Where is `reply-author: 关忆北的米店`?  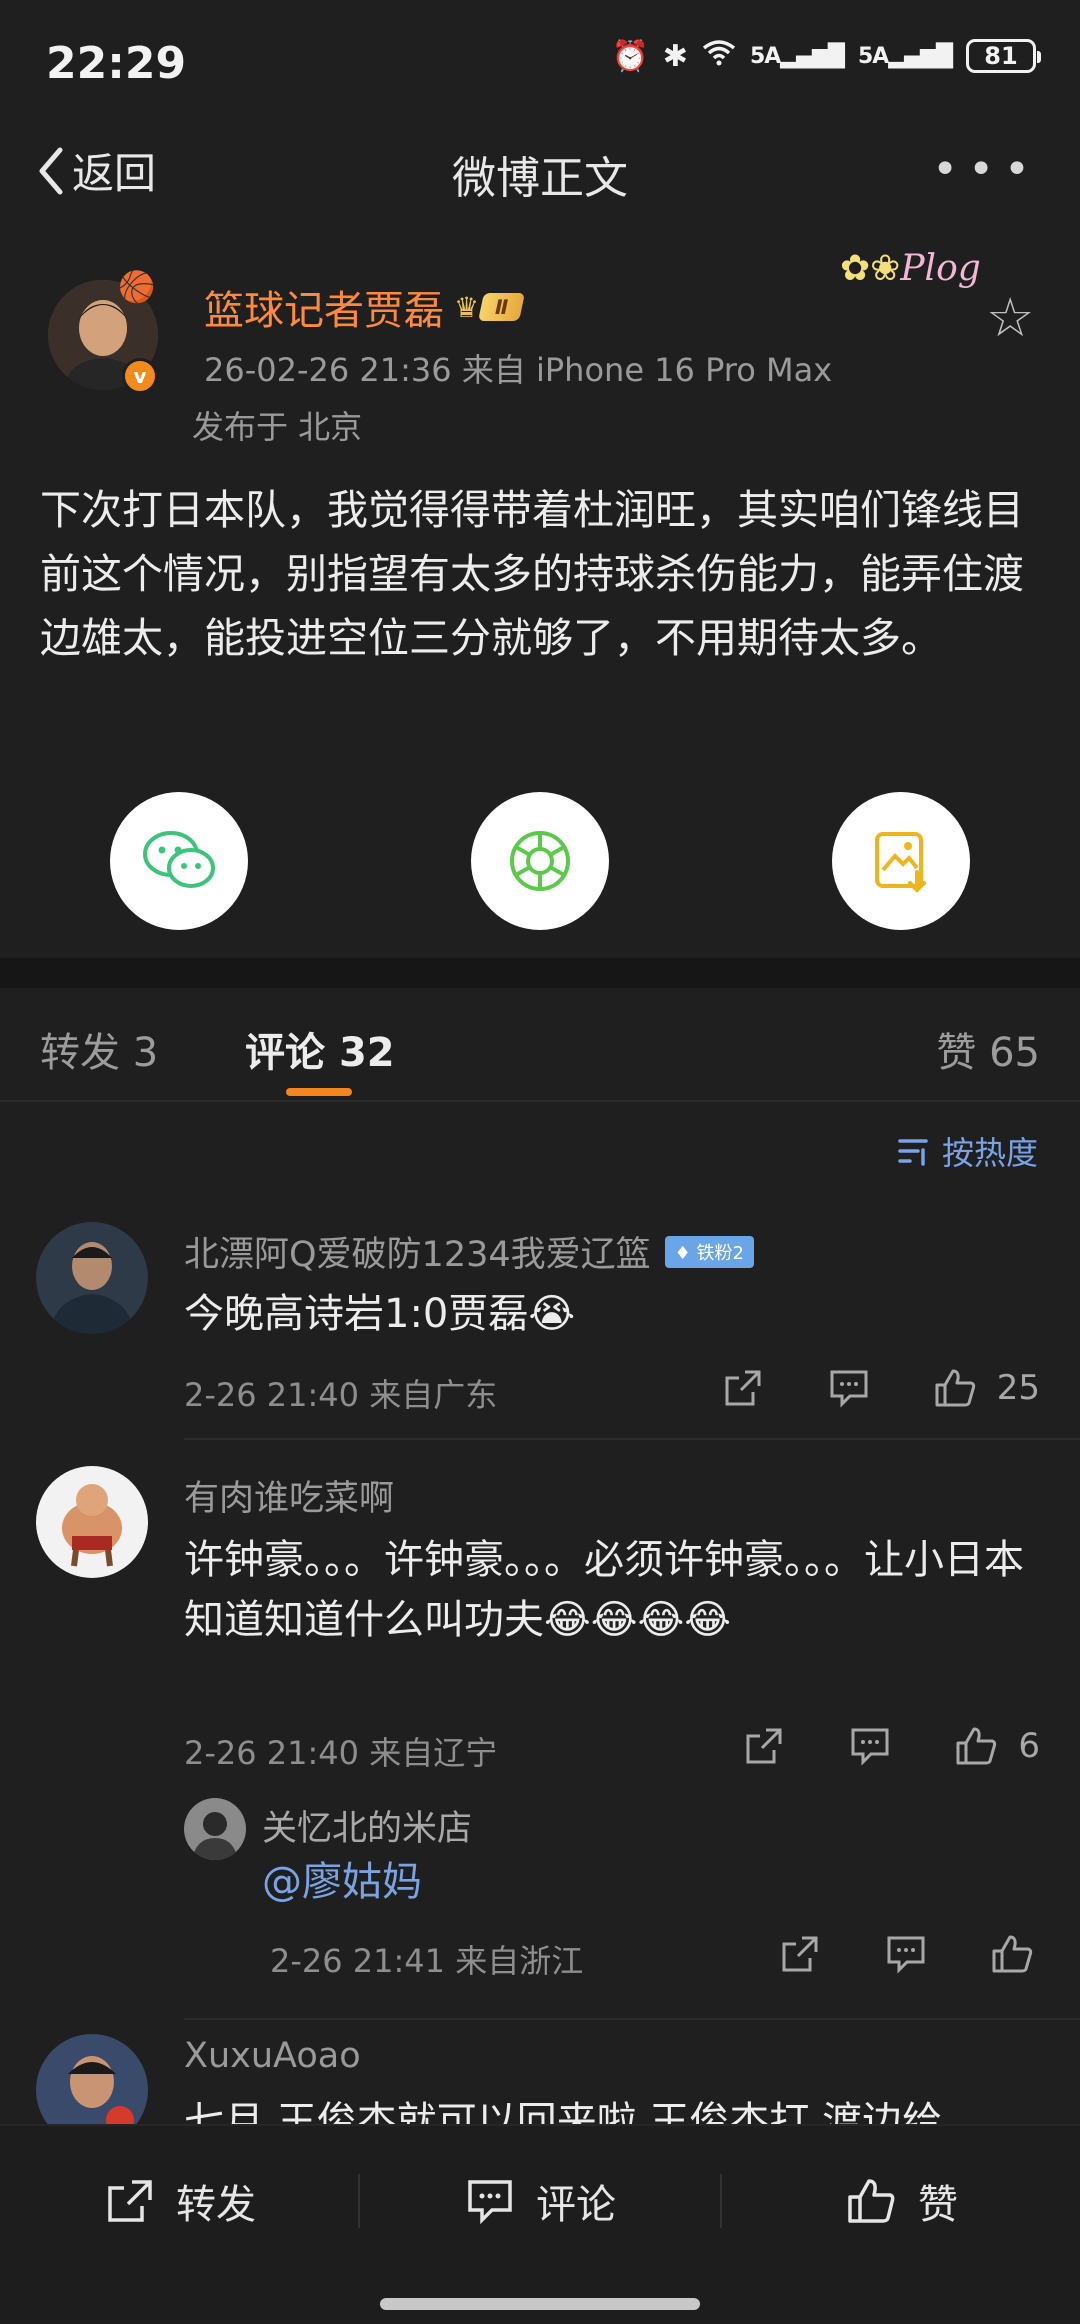 reply-author: 关忆北的米店 is located at coordinates (367, 1825).